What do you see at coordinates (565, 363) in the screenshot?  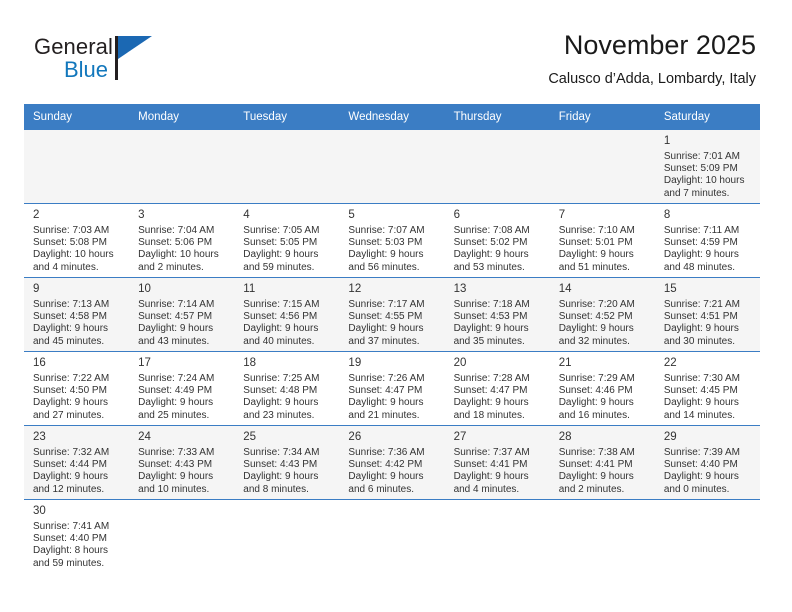 I see `day-number: 21` at bounding box center [565, 363].